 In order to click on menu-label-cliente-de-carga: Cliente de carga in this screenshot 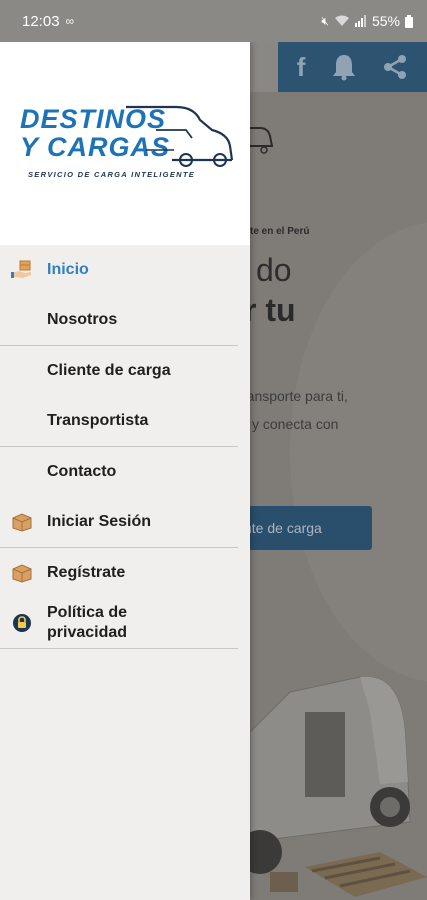, I will do `click(109, 370)`.